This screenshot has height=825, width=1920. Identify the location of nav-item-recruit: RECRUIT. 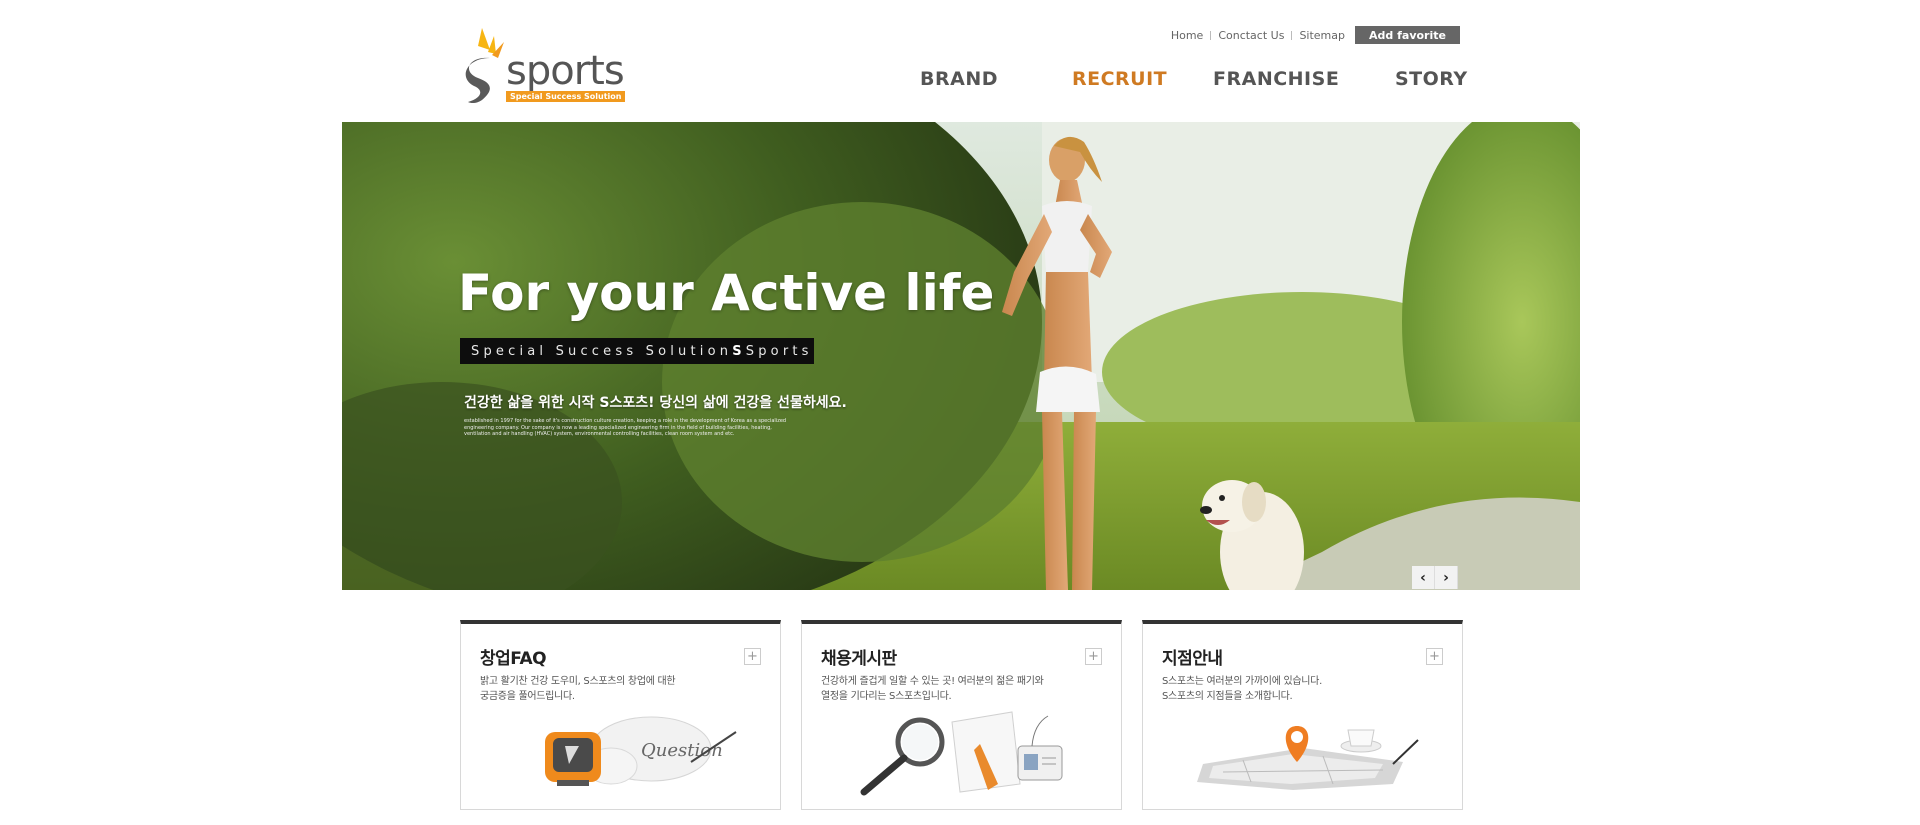
(1119, 79).